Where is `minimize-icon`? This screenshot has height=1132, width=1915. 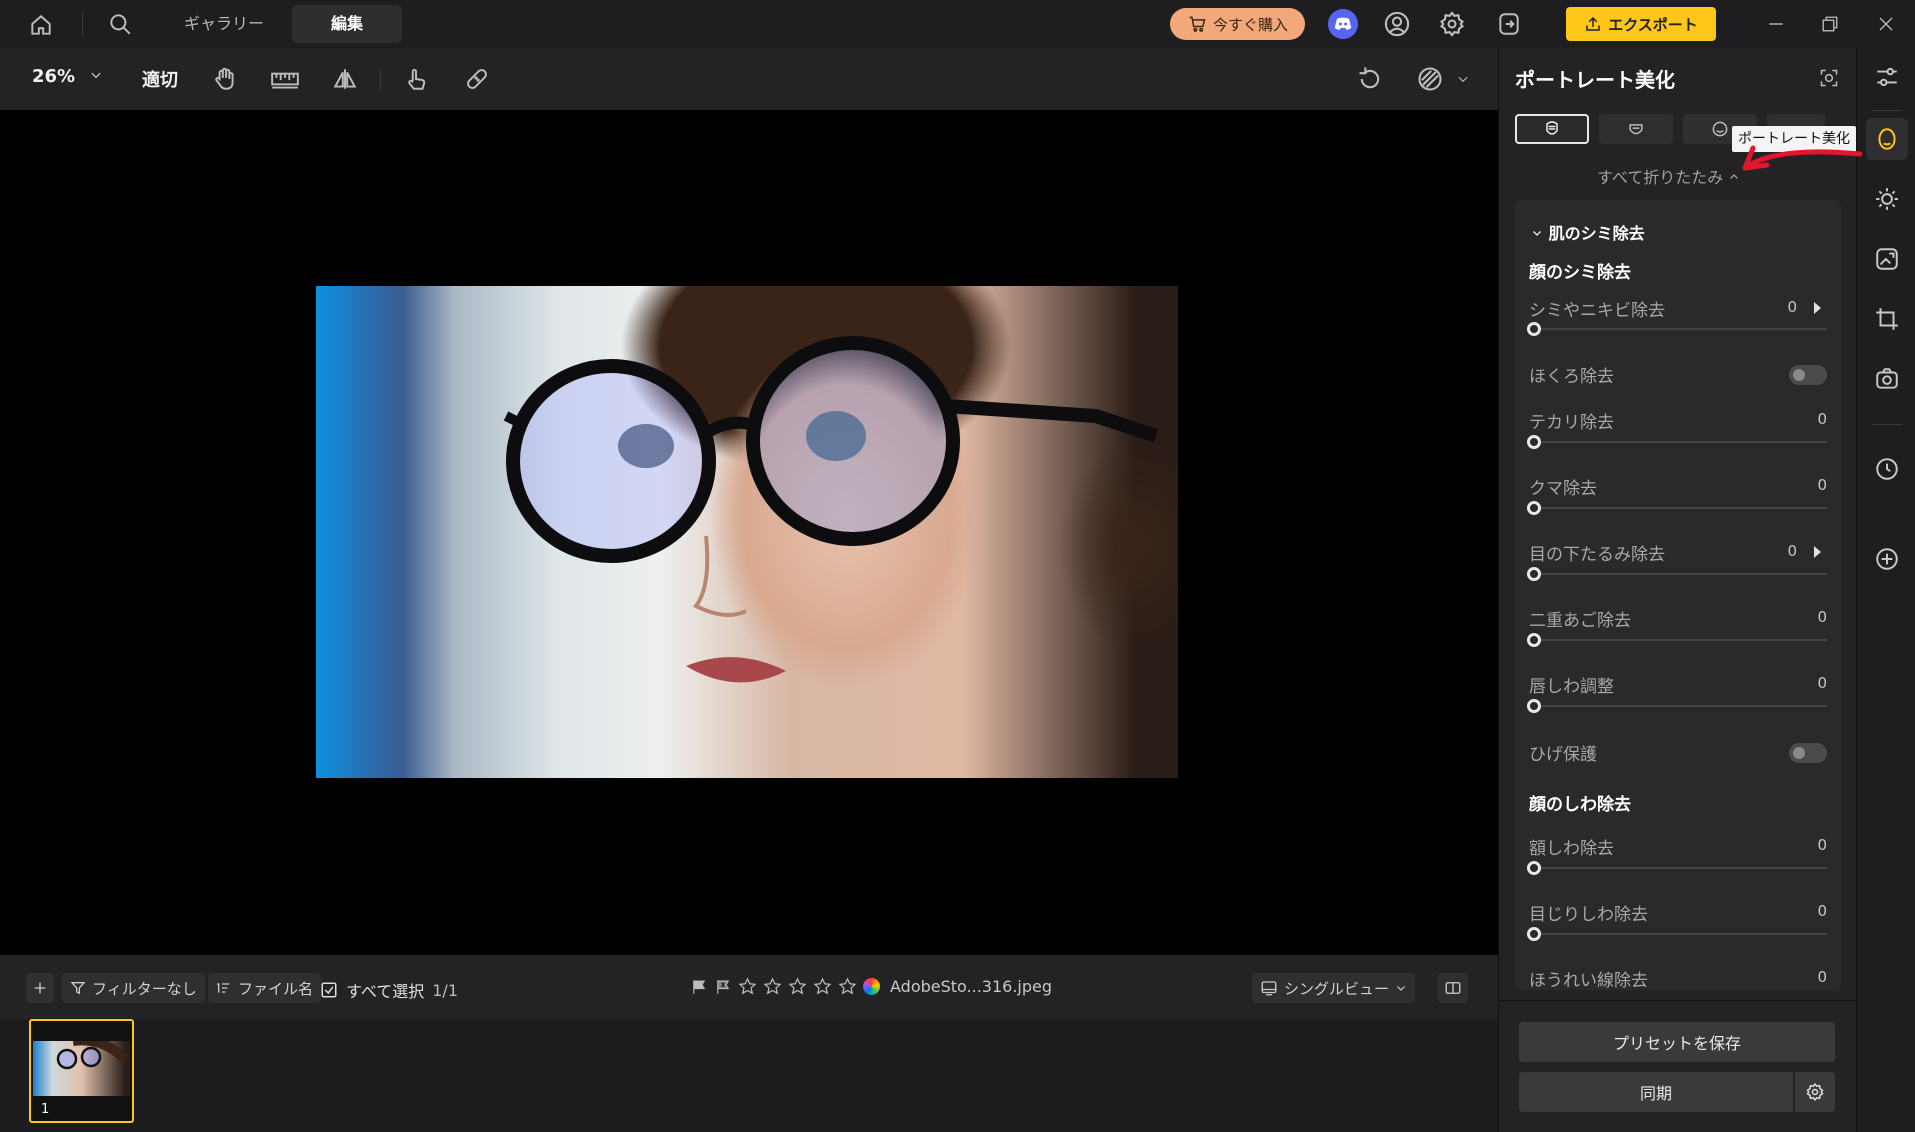 minimize-icon is located at coordinates (1776, 24).